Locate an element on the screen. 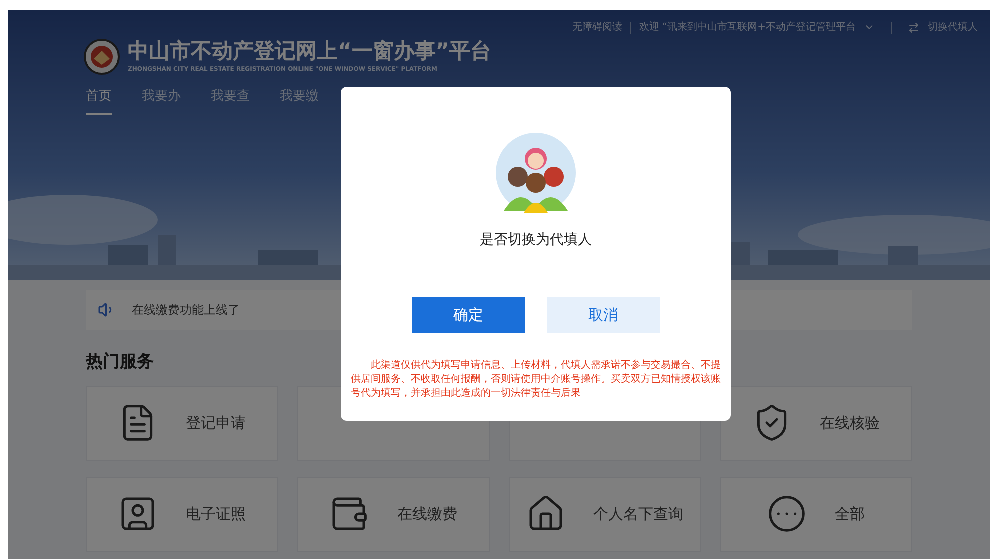  swap-icon is located at coordinates (914, 28).